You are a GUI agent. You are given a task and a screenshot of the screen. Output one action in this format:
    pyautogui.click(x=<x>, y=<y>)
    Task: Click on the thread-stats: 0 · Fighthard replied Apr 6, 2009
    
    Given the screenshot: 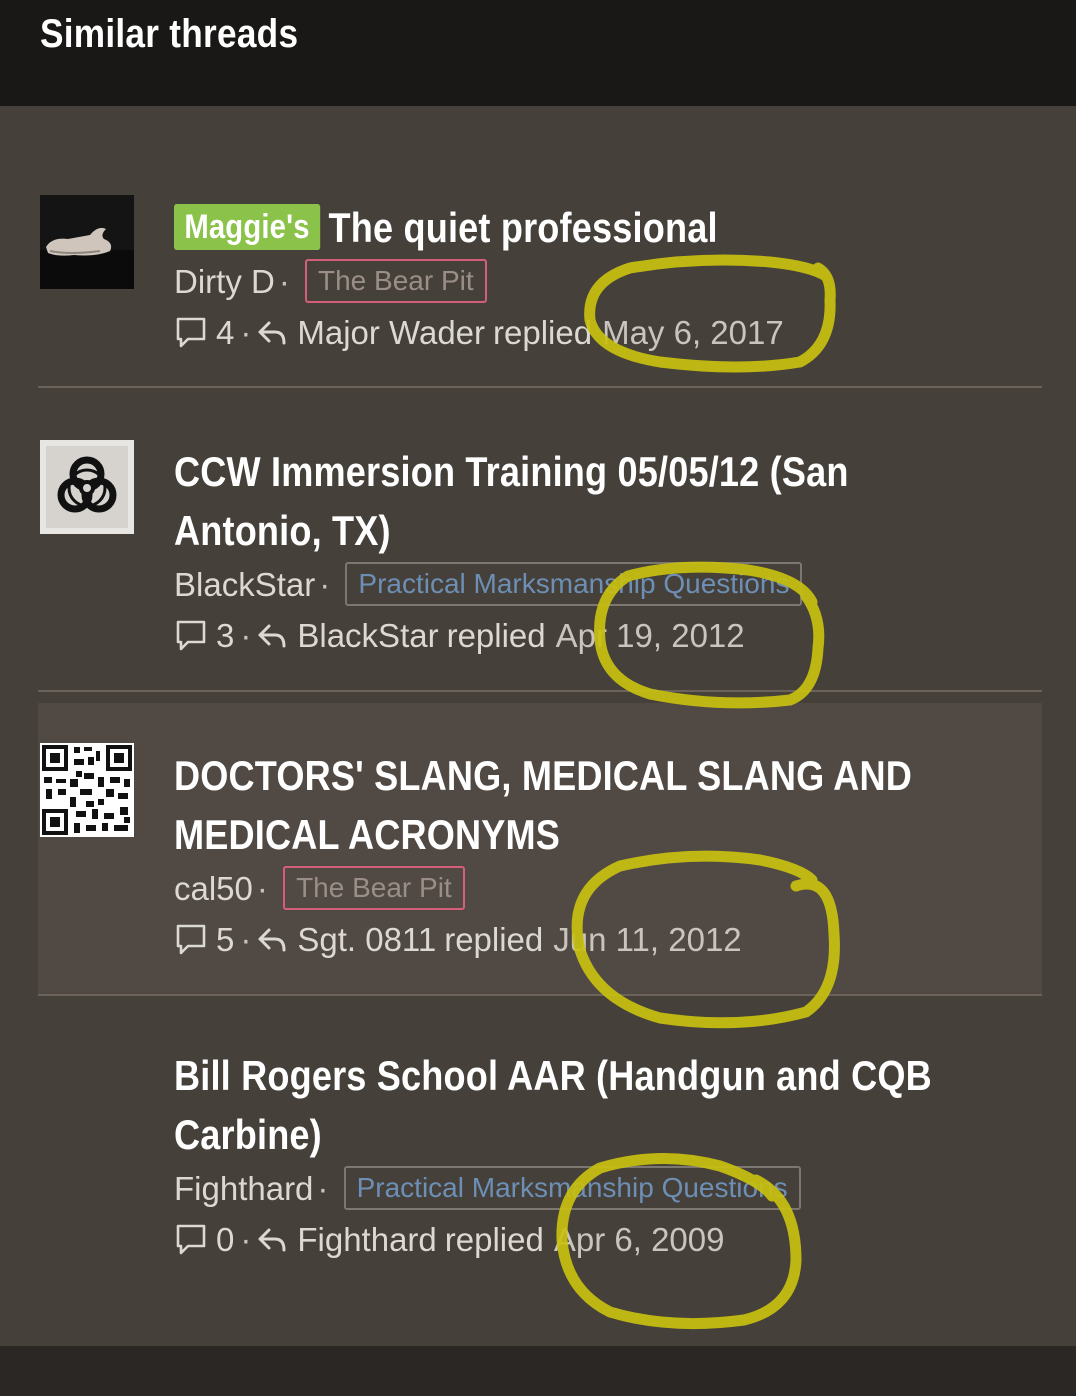 What is the action you would take?
    pyautogui.click(x=574, y=1240)
    